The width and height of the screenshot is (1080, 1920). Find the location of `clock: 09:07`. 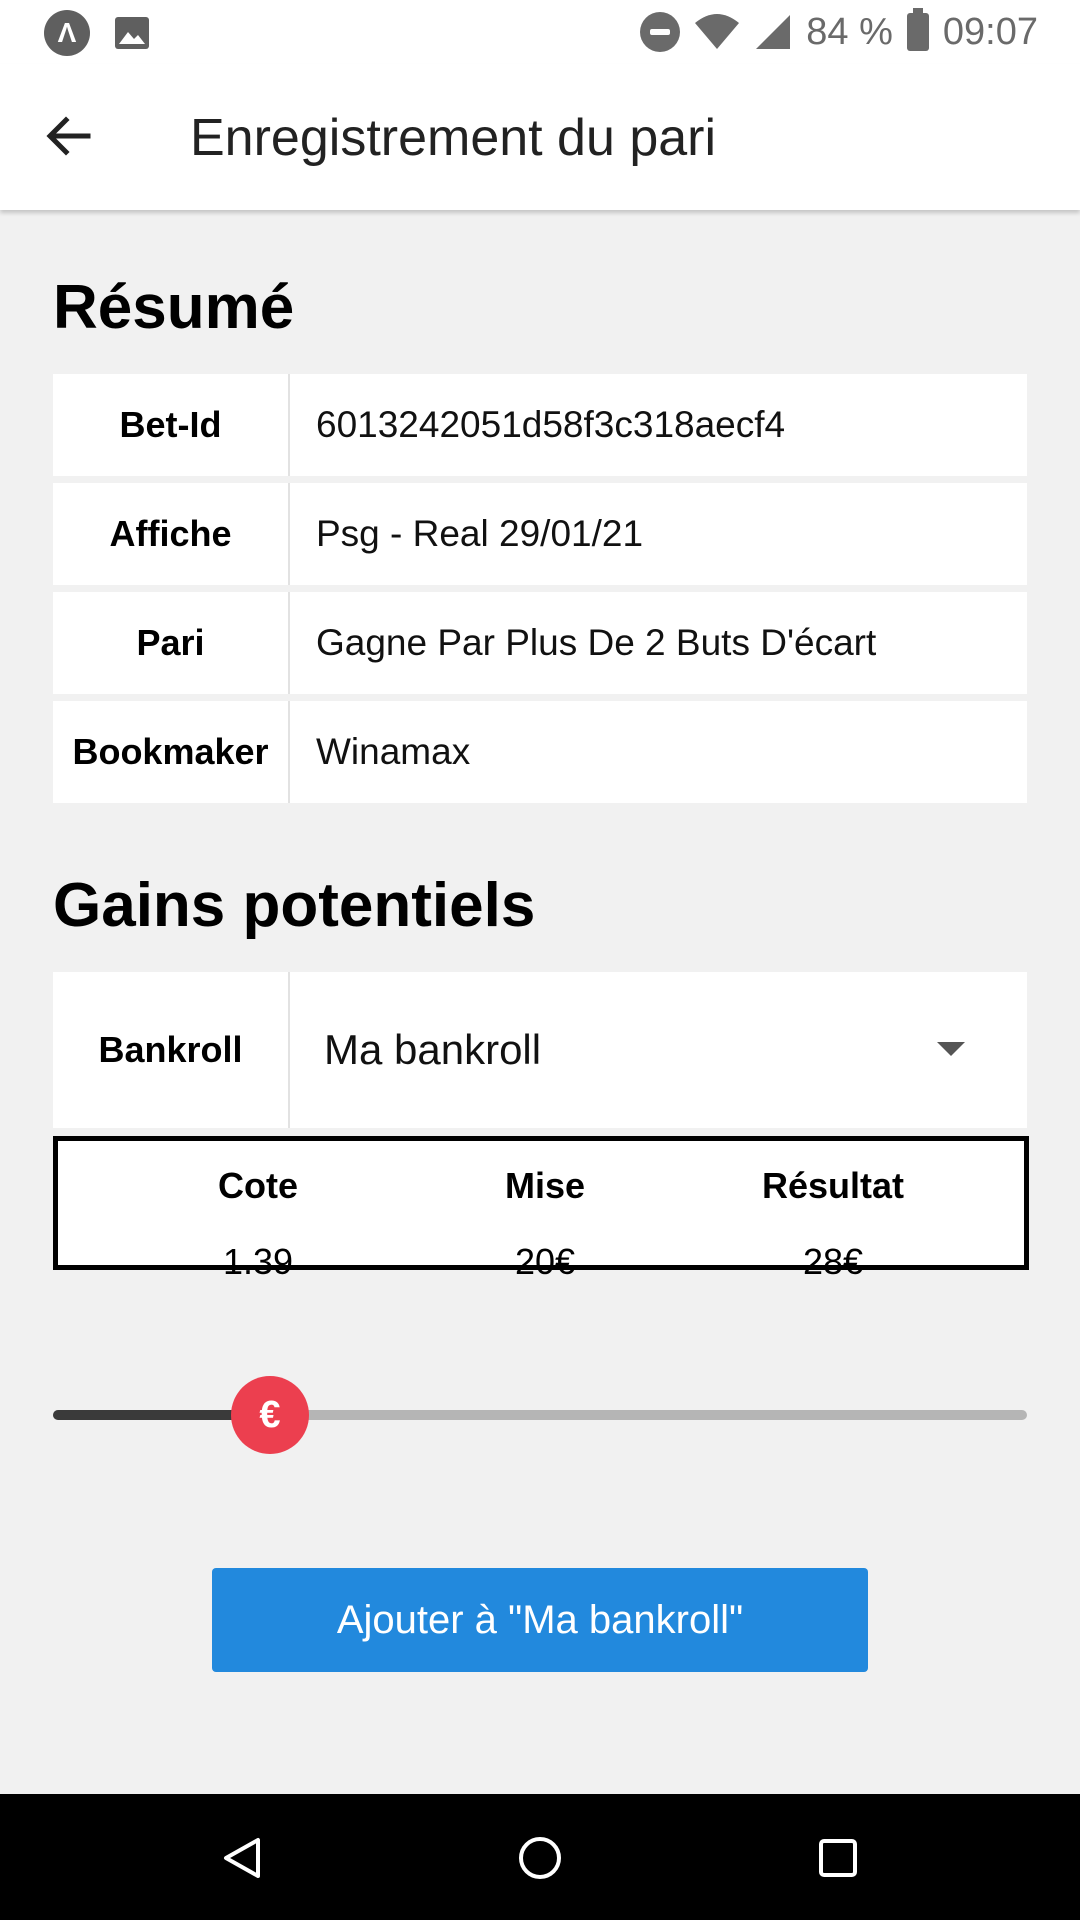

clock: 09:07 is located at coordinates (990, 31).